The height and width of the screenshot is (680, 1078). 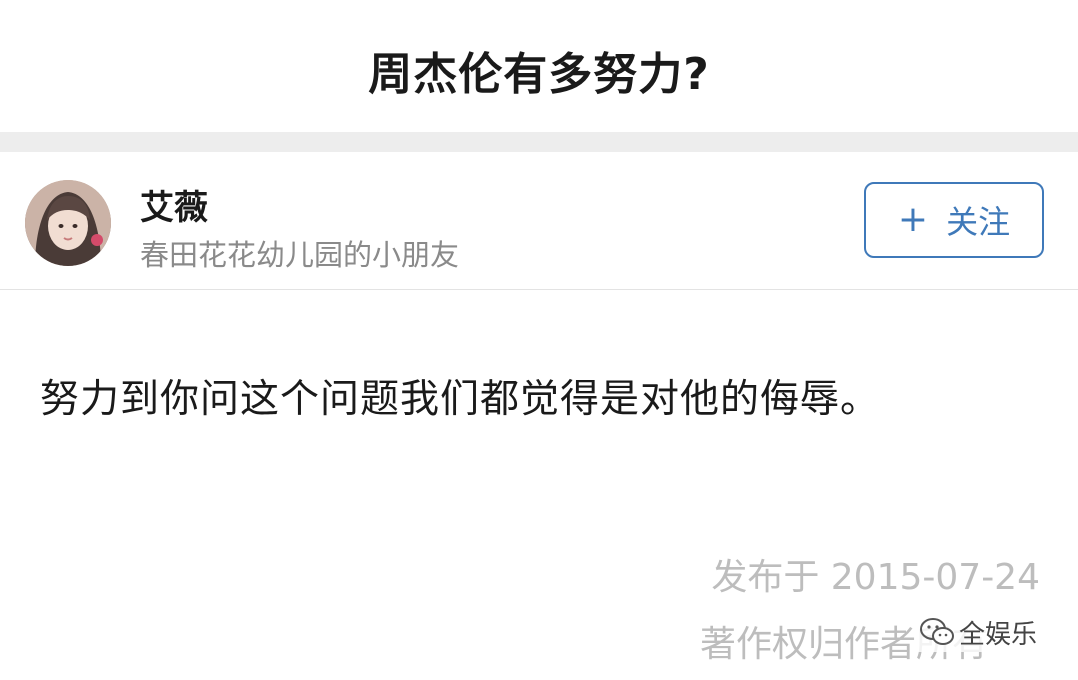 I want to click on publish-date: 发布于 2015-07-24, so click(x=875, y=577).